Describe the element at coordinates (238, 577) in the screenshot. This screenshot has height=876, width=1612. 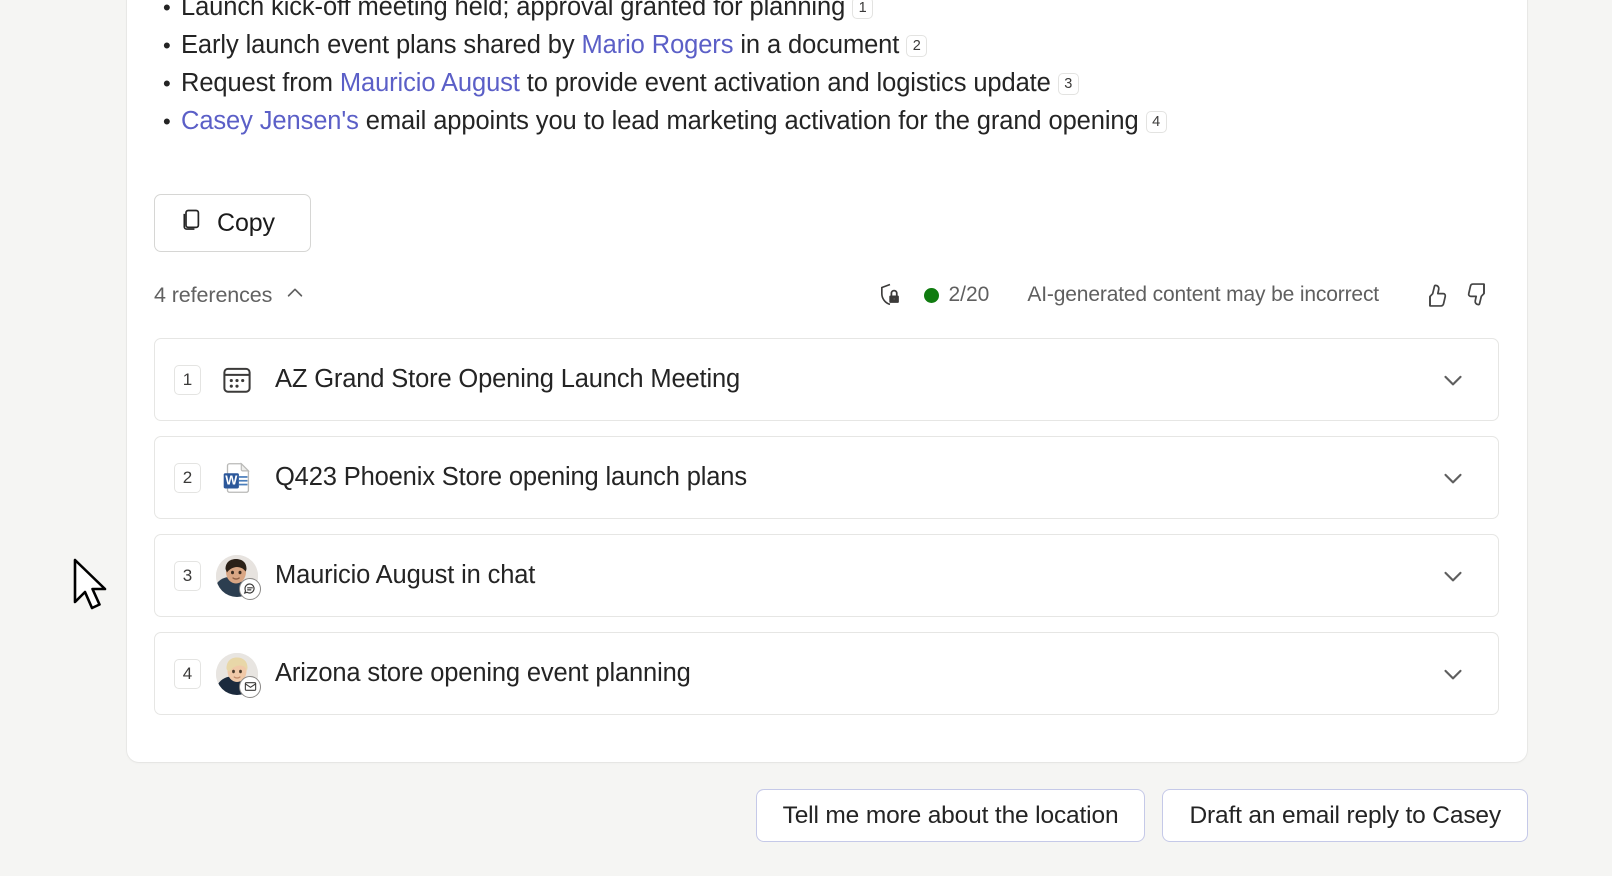
I see `avatar-chat-icon` at that location.